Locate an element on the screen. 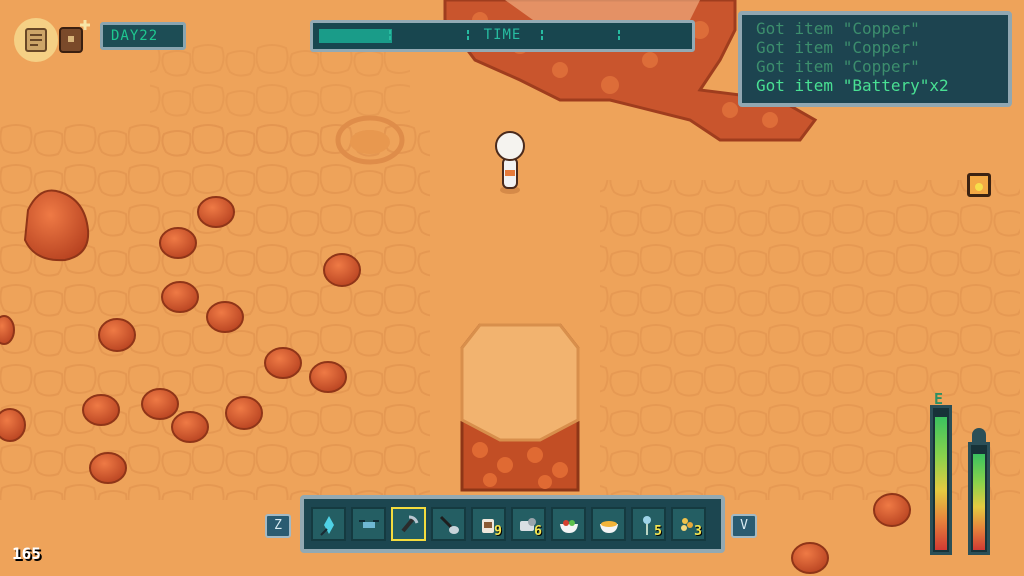 The image size is (1024, 576). item-count: 3 is located at coordinates (698, 531).